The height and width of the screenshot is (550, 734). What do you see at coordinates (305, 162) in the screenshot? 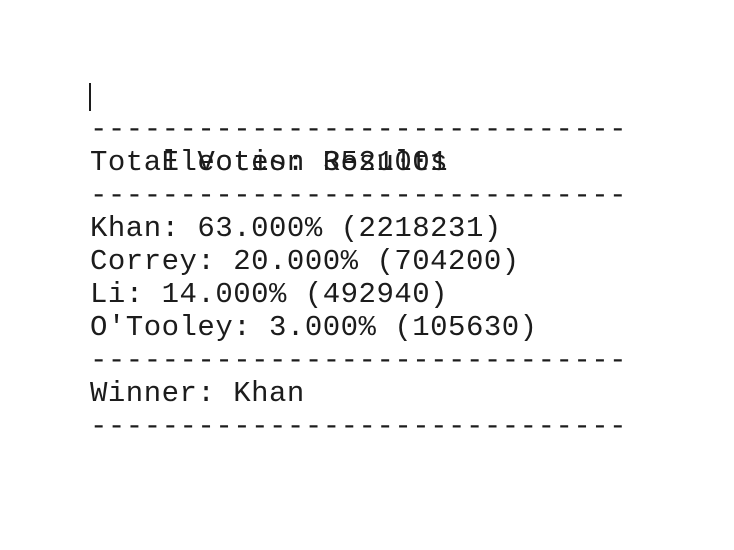
I see `document-title: Election Results` at bounding box center [305, 162].